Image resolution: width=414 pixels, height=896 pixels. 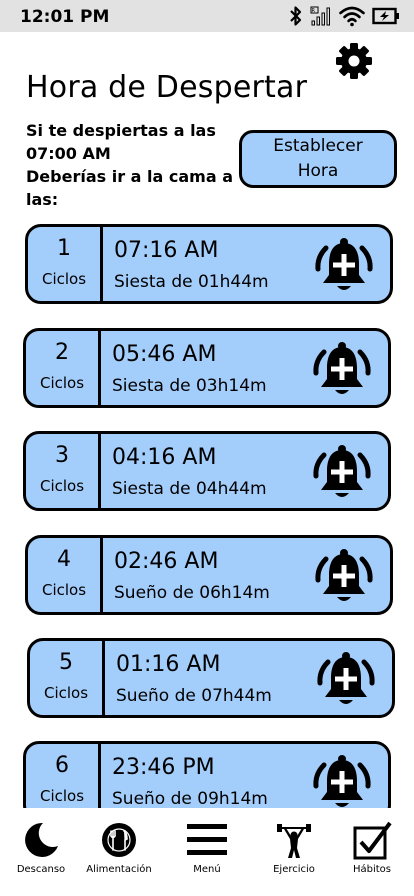 I want to click on bedtime: 07:16 AM, so click(x=166, y=250).